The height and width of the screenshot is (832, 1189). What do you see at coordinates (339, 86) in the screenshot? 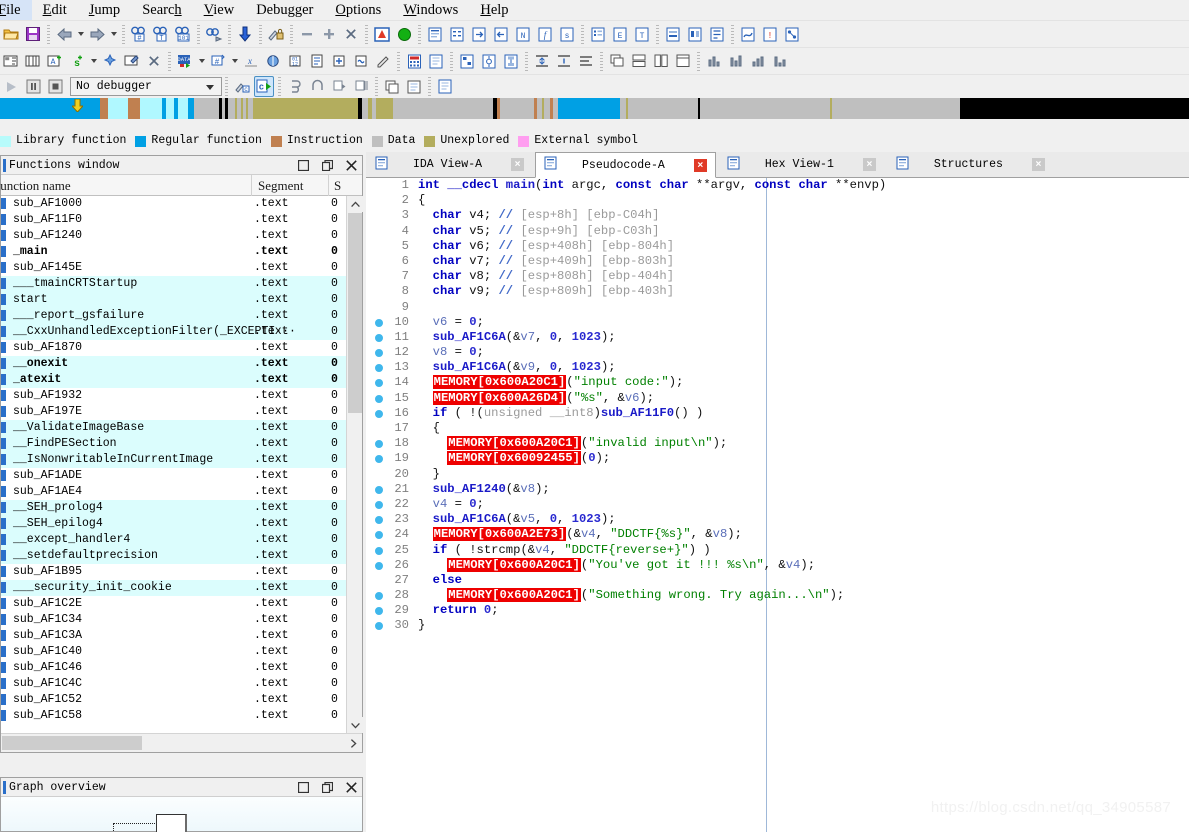
I see `step-out-icon` at bounding box center [339, 86].